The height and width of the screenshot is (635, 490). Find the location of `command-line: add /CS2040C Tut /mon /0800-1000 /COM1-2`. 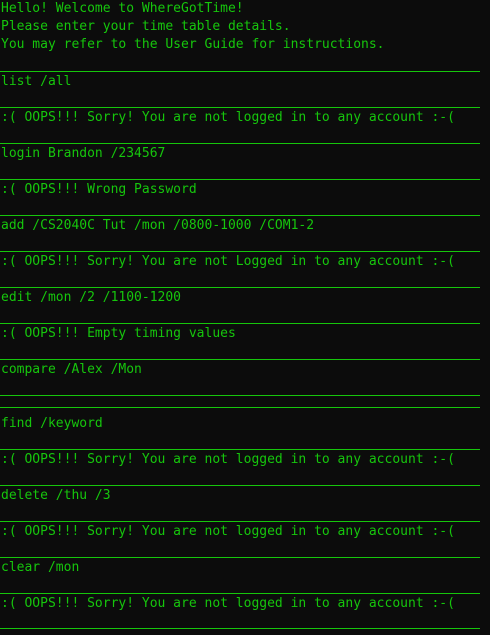

command-line: add /CS2040C Tut /mon /0800-1000 /COM1-2 is located at coordinates (158, 225).